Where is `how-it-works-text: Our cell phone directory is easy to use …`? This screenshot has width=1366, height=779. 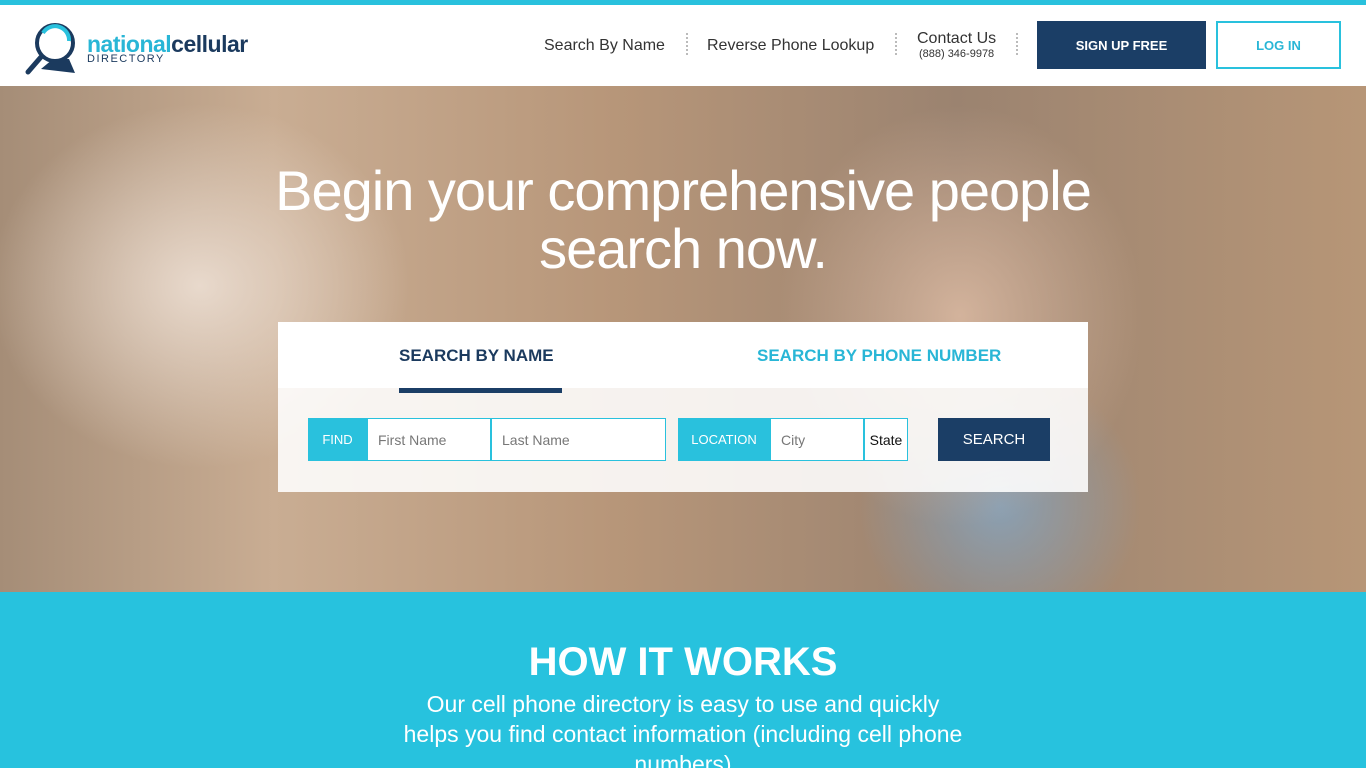 how-it-works-text: Our cell phone directory is easy to use … is located at coordinates (683, 734).